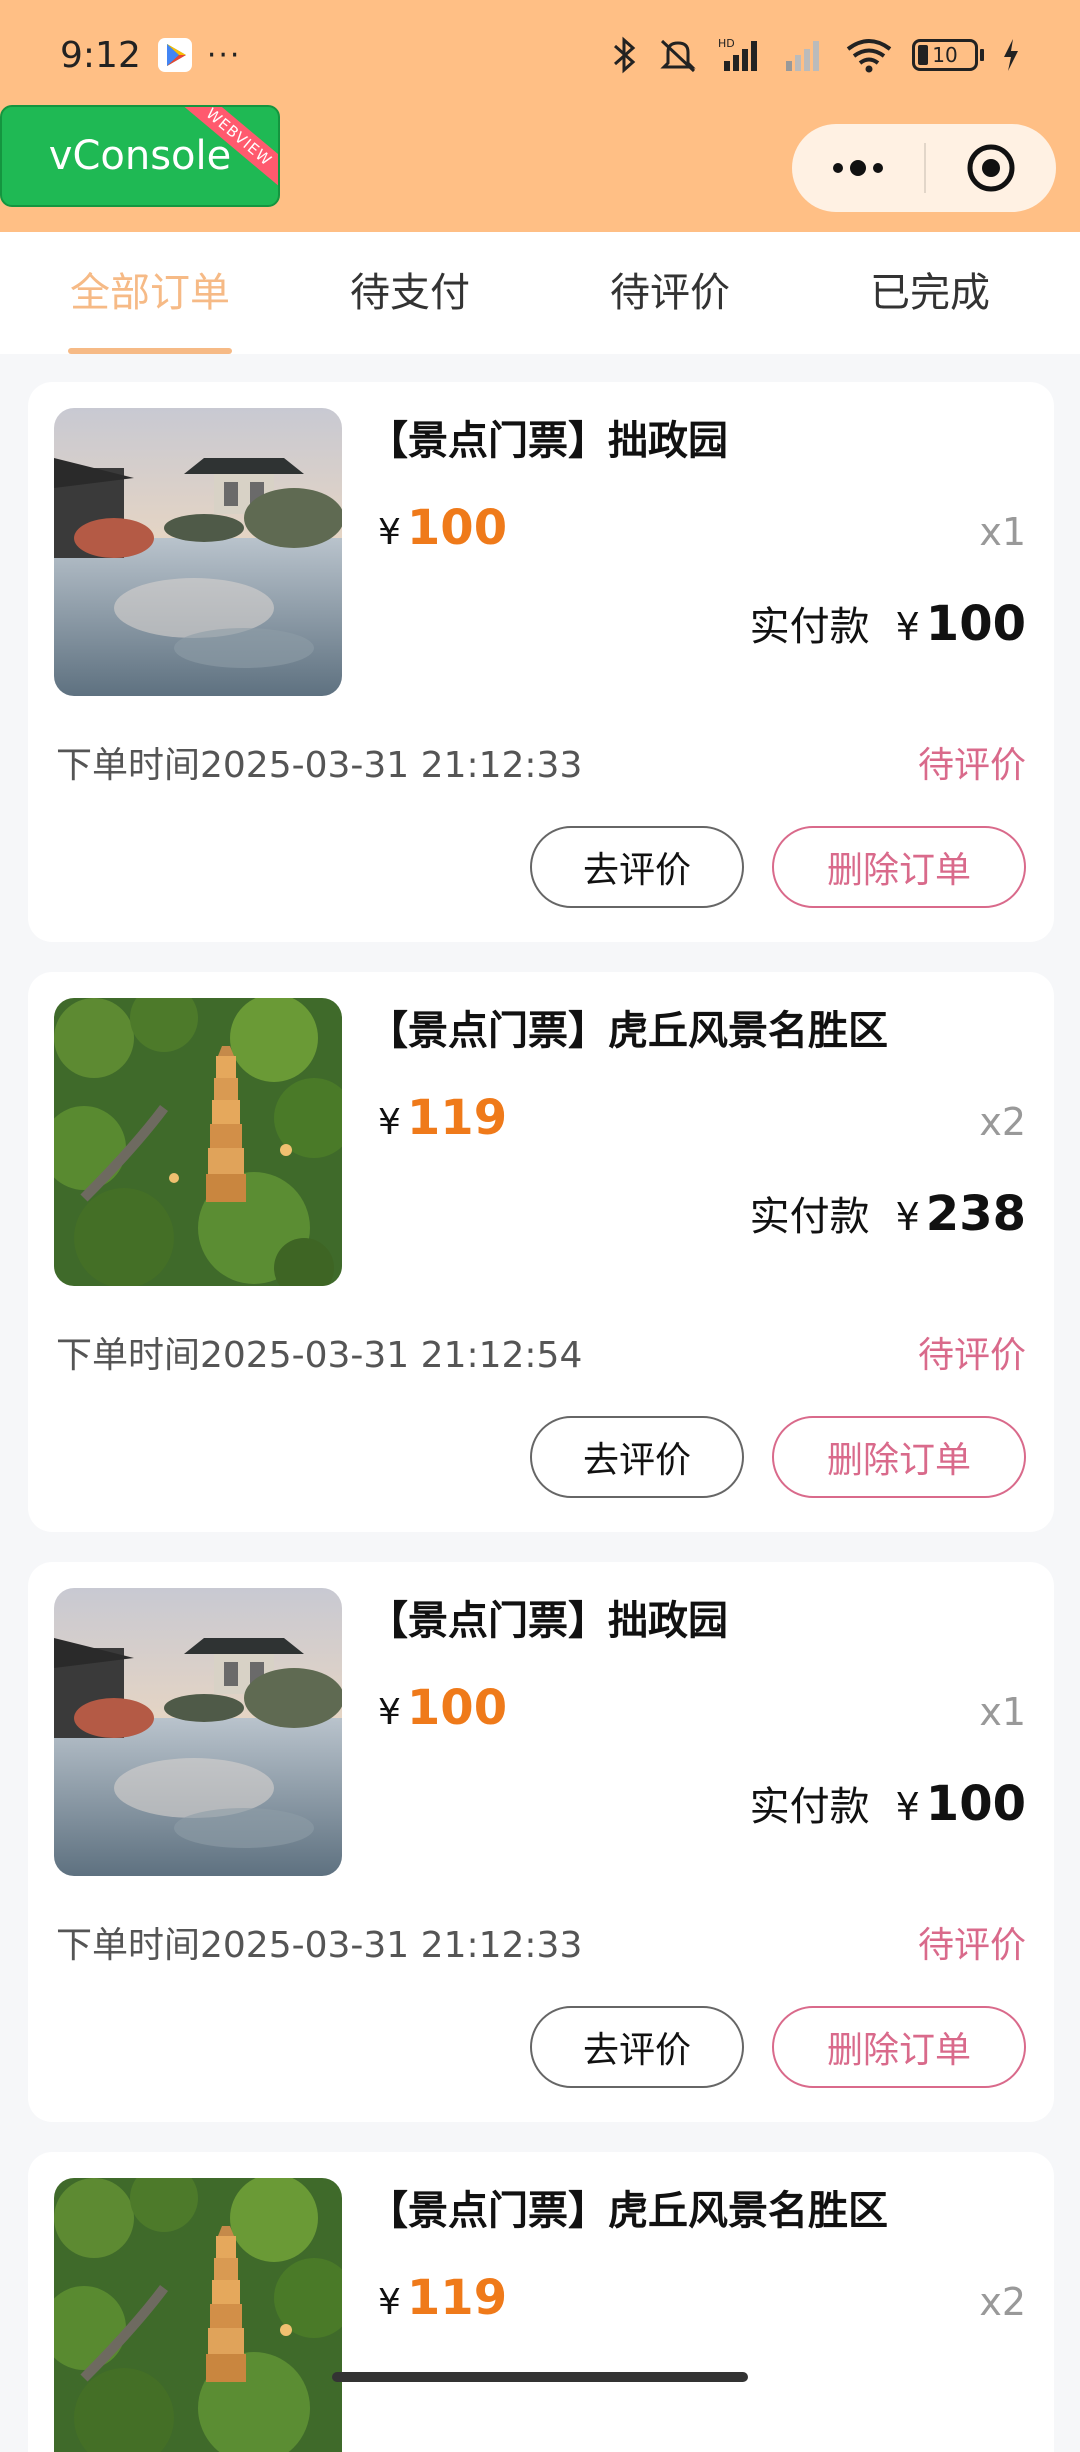 The width and height of the screenshot is (1080, 2452). Describe the element at coordinates (100, 55) in the screenshot. I see `status-time: 9:12` at that location.